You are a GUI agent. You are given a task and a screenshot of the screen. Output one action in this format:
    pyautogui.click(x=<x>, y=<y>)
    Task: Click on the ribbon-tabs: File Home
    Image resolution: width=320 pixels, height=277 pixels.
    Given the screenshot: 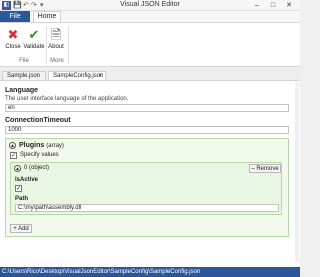 What is the action you would take?
    pyautogui.click(x=150, y=16)
    